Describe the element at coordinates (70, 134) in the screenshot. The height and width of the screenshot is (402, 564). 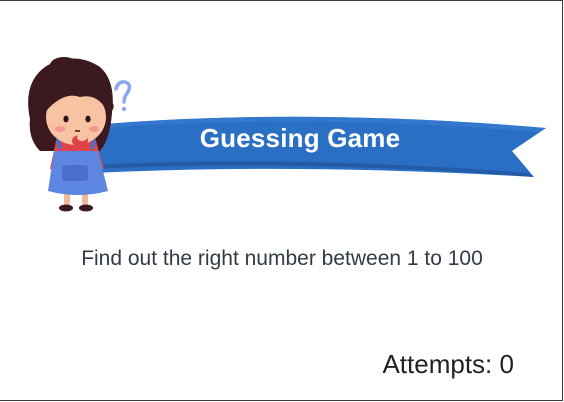
I see `thinking-girl-icon` at that location.